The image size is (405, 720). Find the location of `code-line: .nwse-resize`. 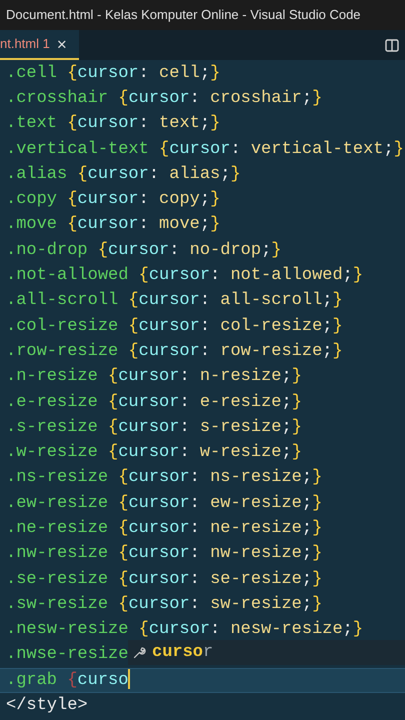

code-line: .nwse-resize is located at coordinates (67, 655).